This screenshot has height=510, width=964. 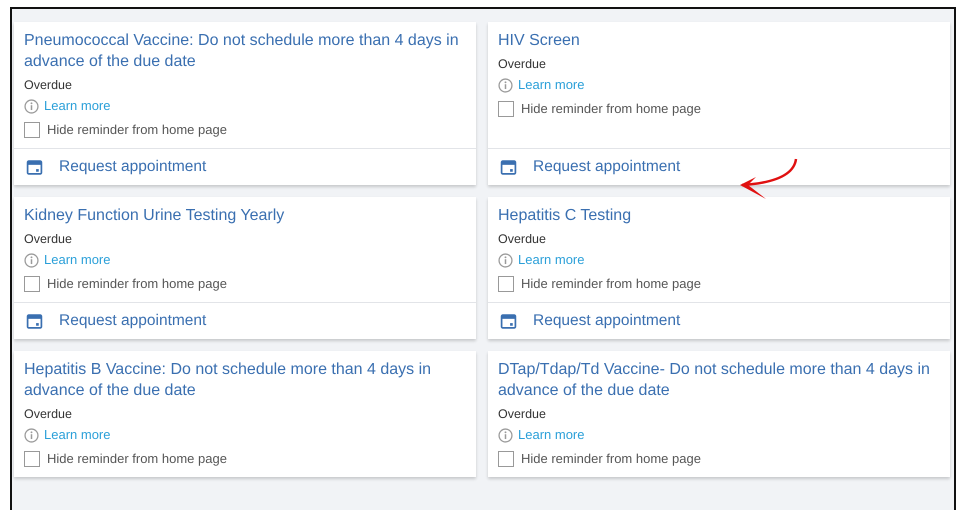 What do you see at coordinates (154, 215) in the screenshot?
I see `reminder-title-link: Kidney Function Urine Testing Yearly` at bounding box center [154, 215].